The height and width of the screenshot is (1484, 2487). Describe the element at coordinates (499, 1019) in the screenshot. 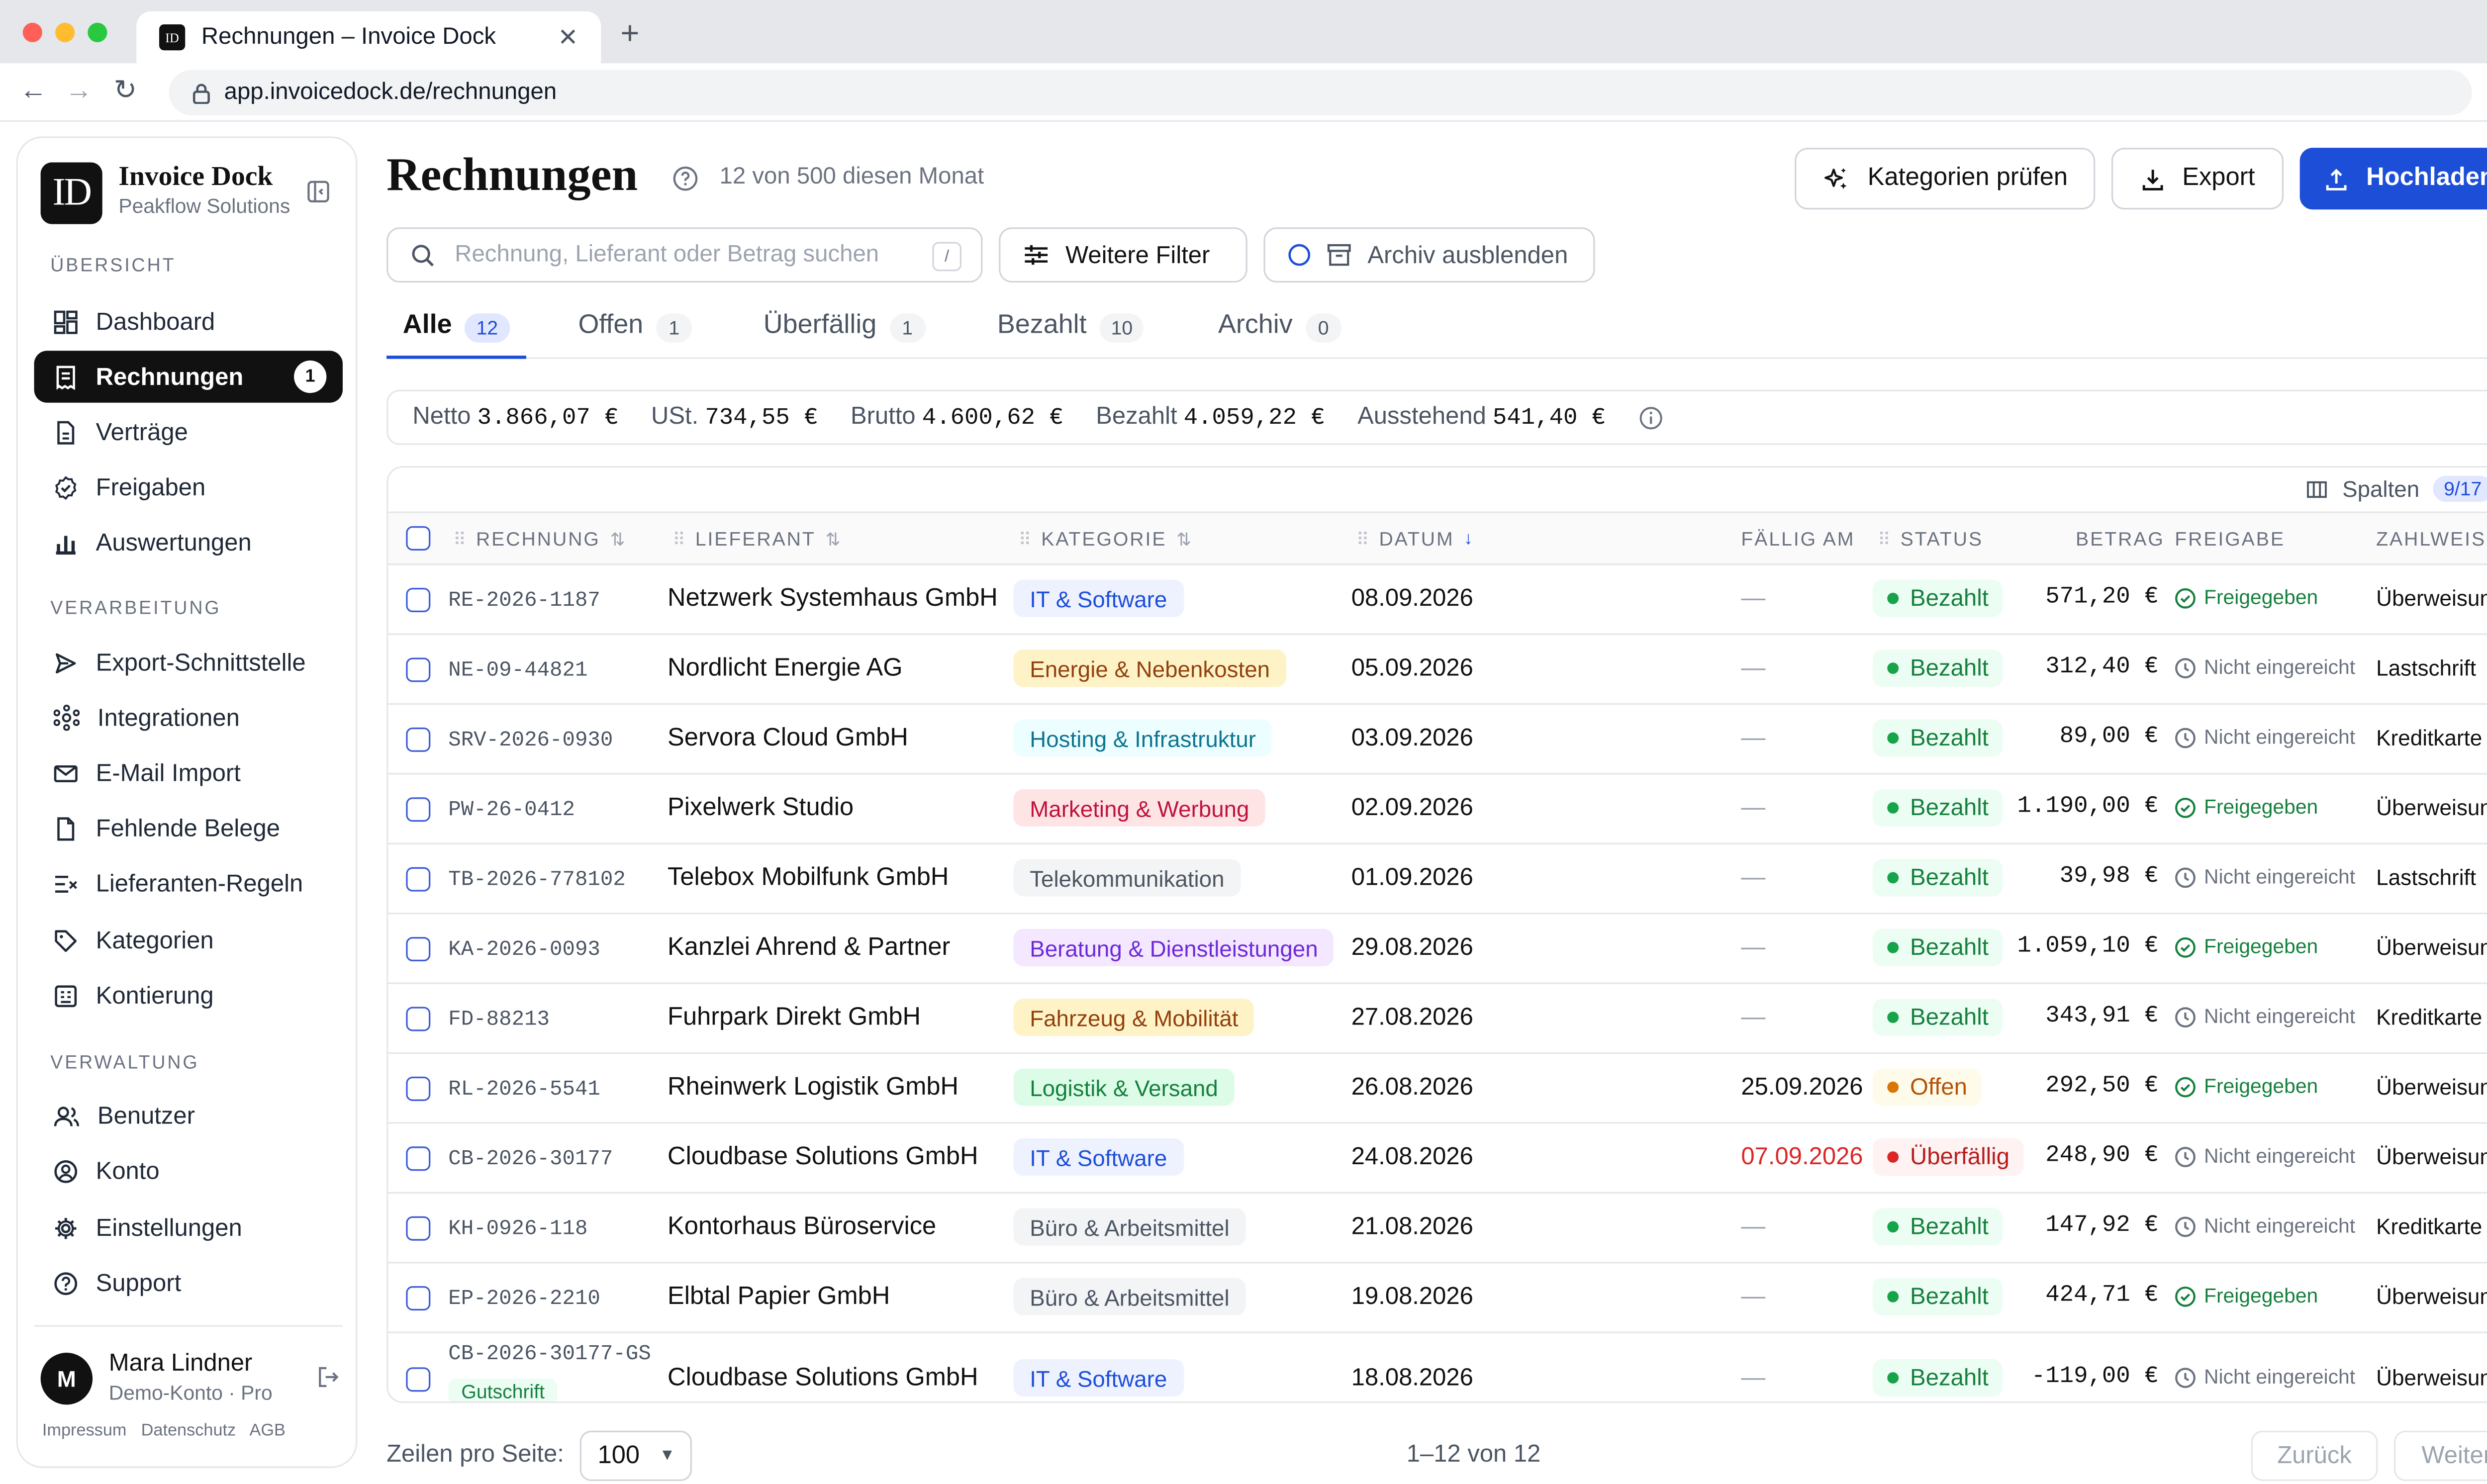

I see `invoice-number: FD-88213` at that location.